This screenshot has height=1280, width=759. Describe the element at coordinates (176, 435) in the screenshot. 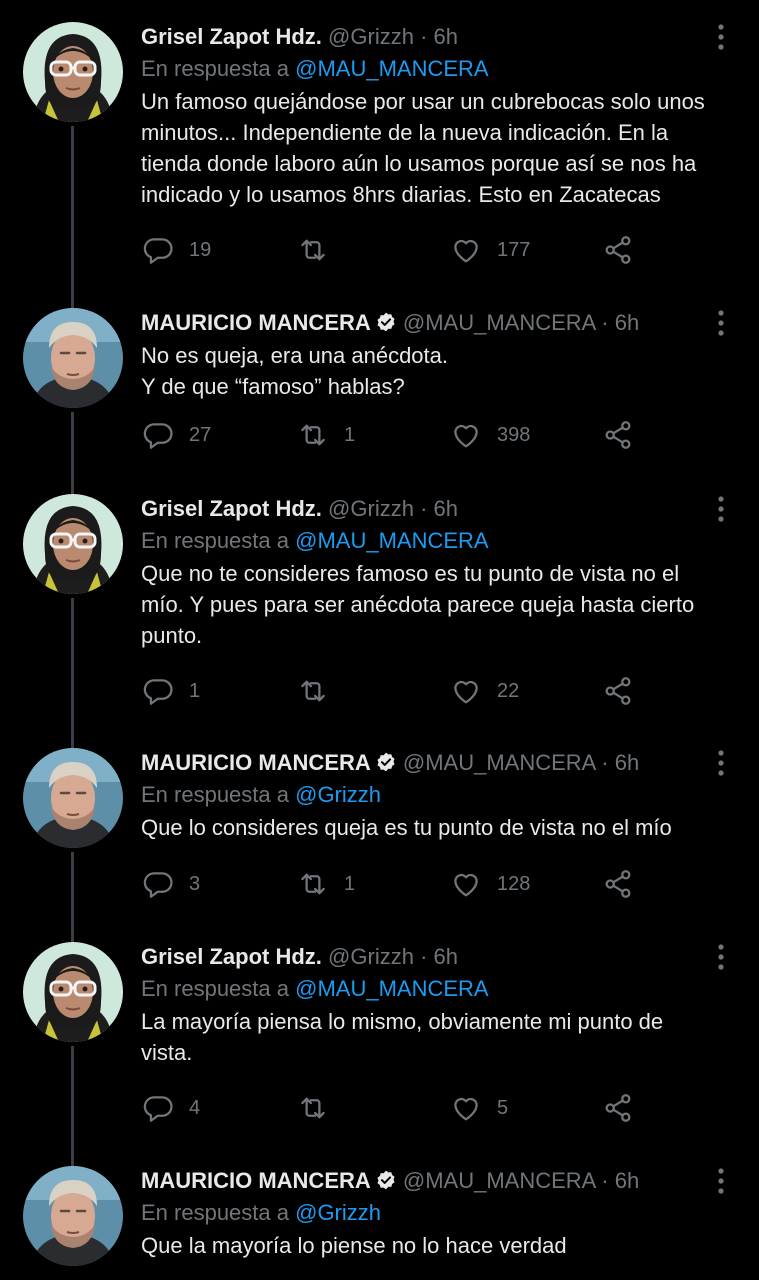

I see `reply-button: 27` at that location.